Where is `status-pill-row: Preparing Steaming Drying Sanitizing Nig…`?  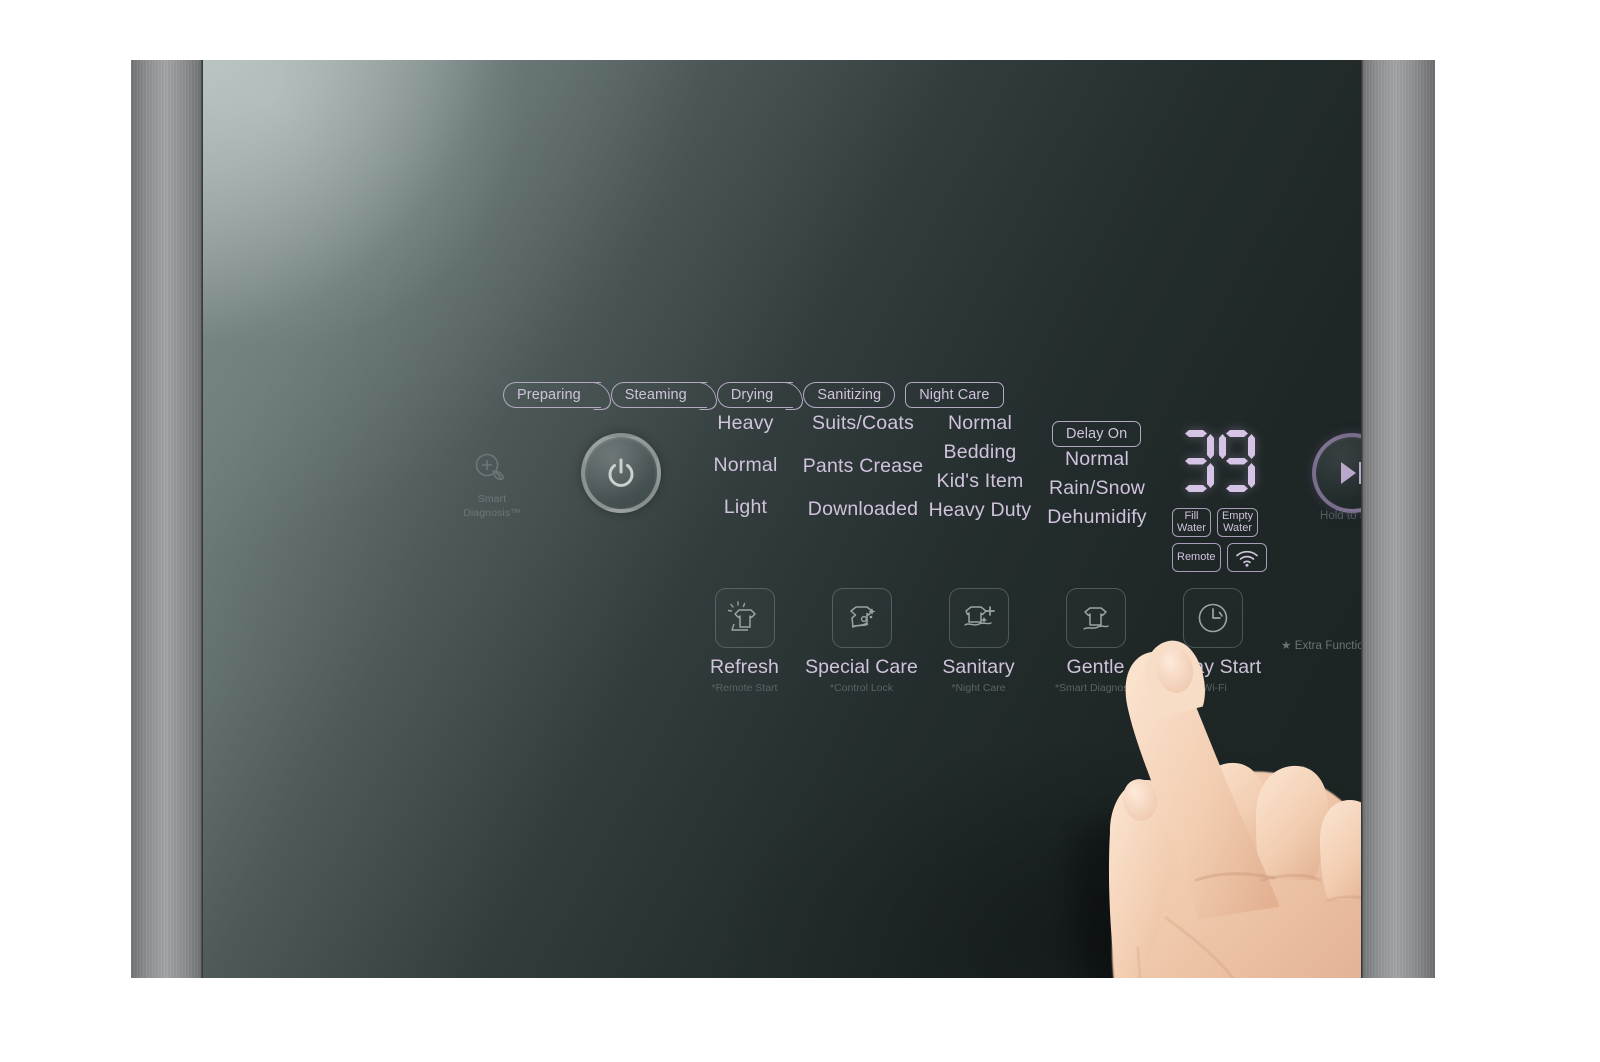
status-pill-row: Preparing Steaming Drying Sanitizing Nig… is located at coordinates (753, 395).